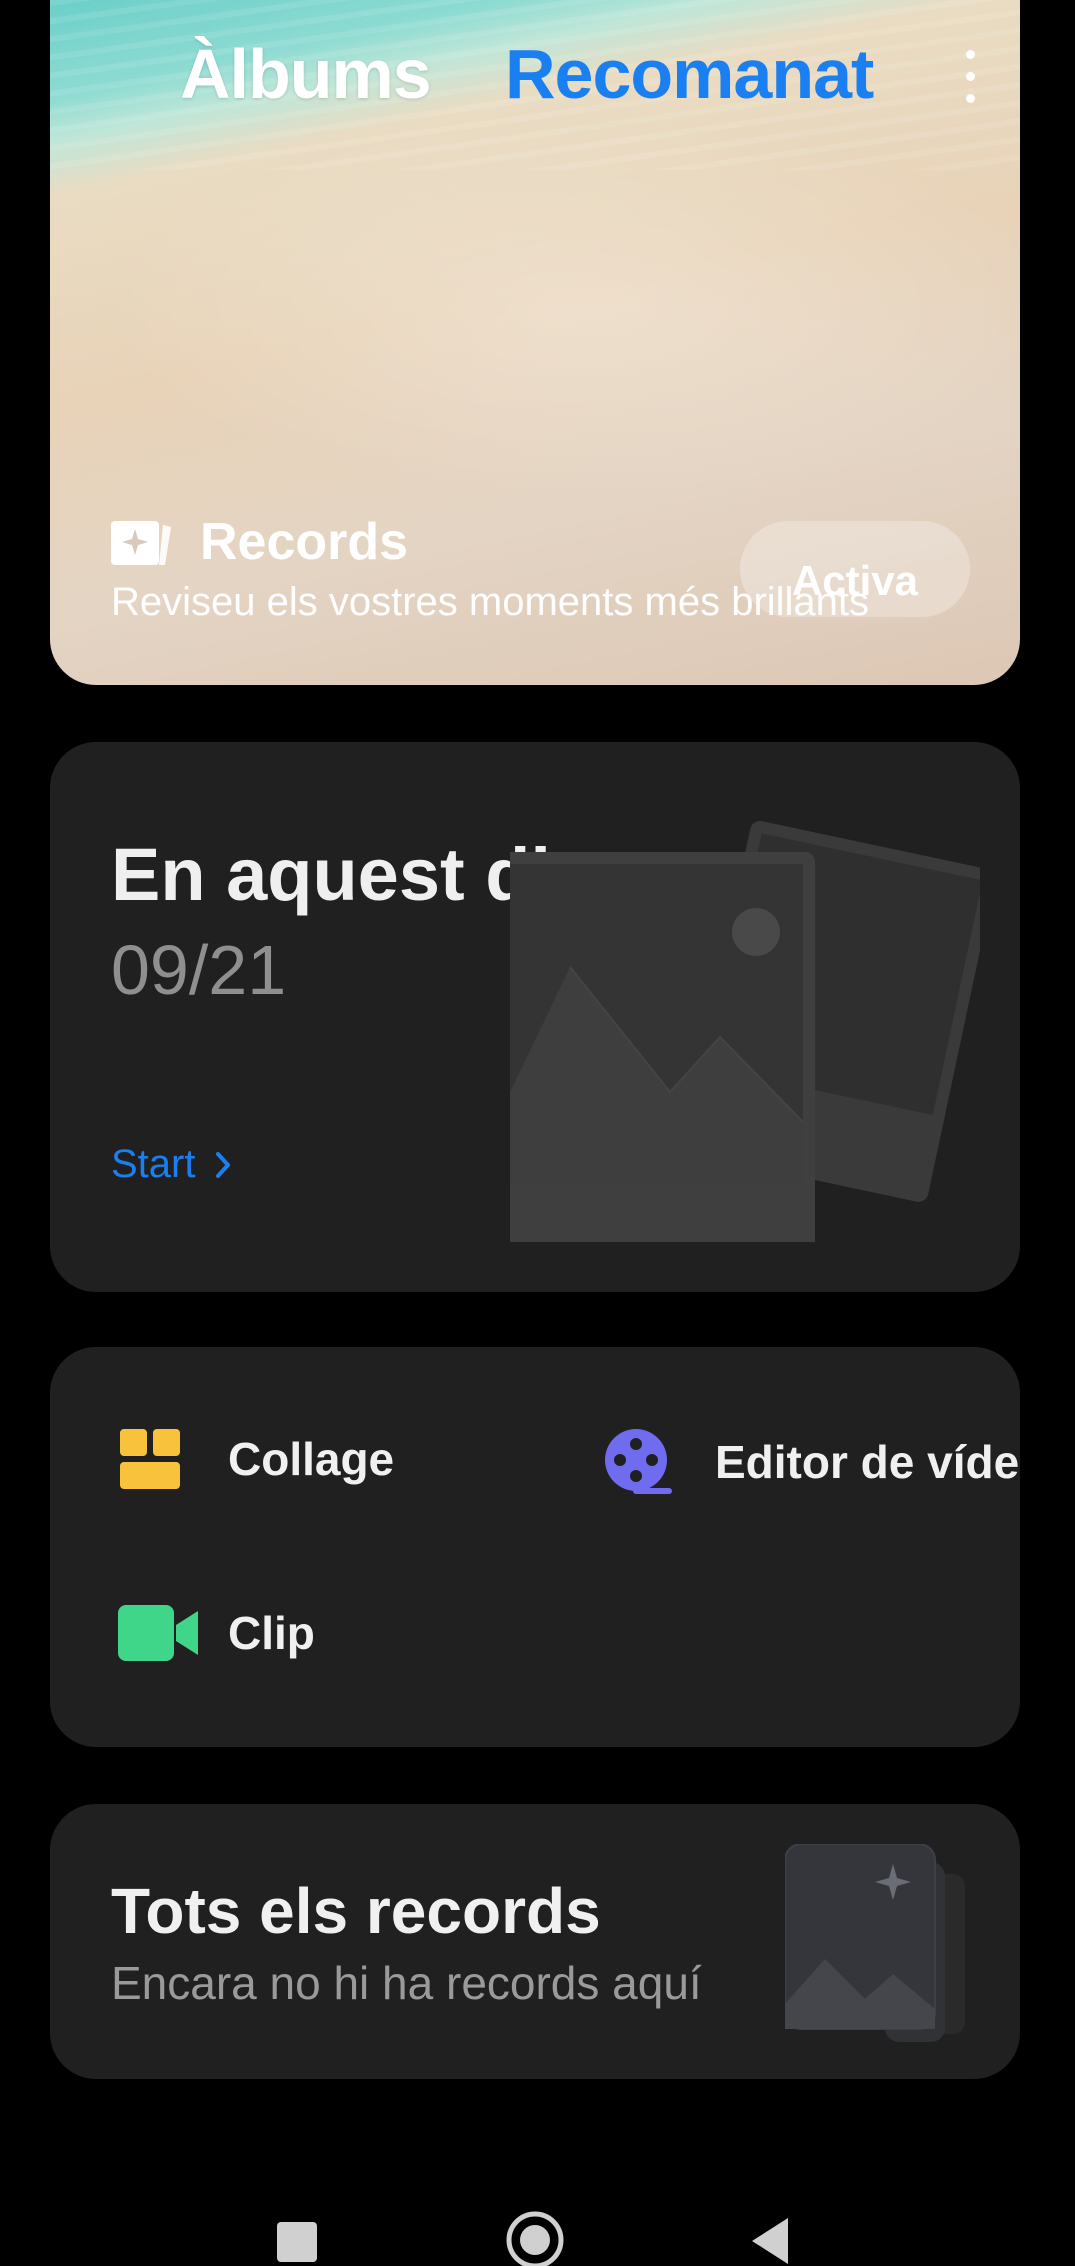 The image size is (1075, 2266). What do you see at coordinates (306, 74) in the screenshot?
I see `tab-albums: Àlbums` at bounding box center [306, 74].